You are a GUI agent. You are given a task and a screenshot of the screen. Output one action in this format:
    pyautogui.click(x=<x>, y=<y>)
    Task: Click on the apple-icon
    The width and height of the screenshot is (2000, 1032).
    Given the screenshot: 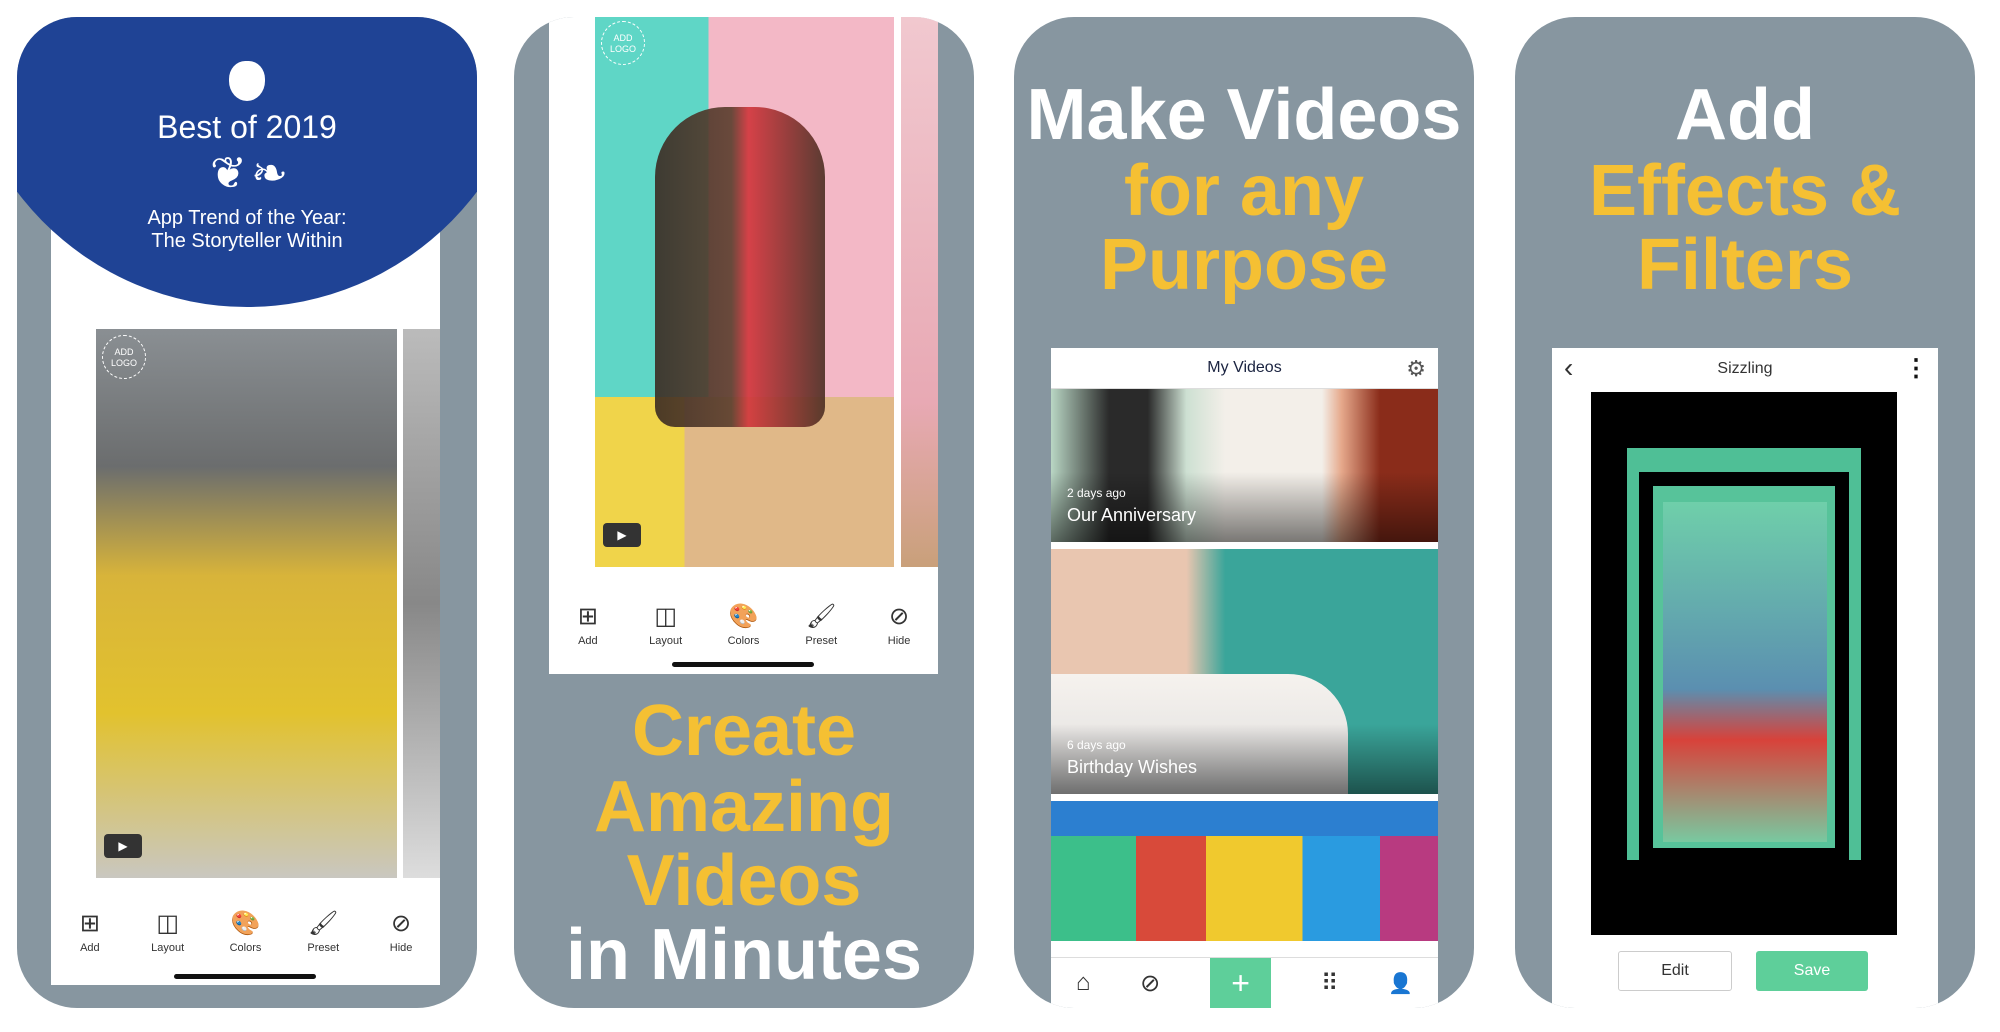 What is the action you would take?
    pyautogui.click(x=247, y=81)
    